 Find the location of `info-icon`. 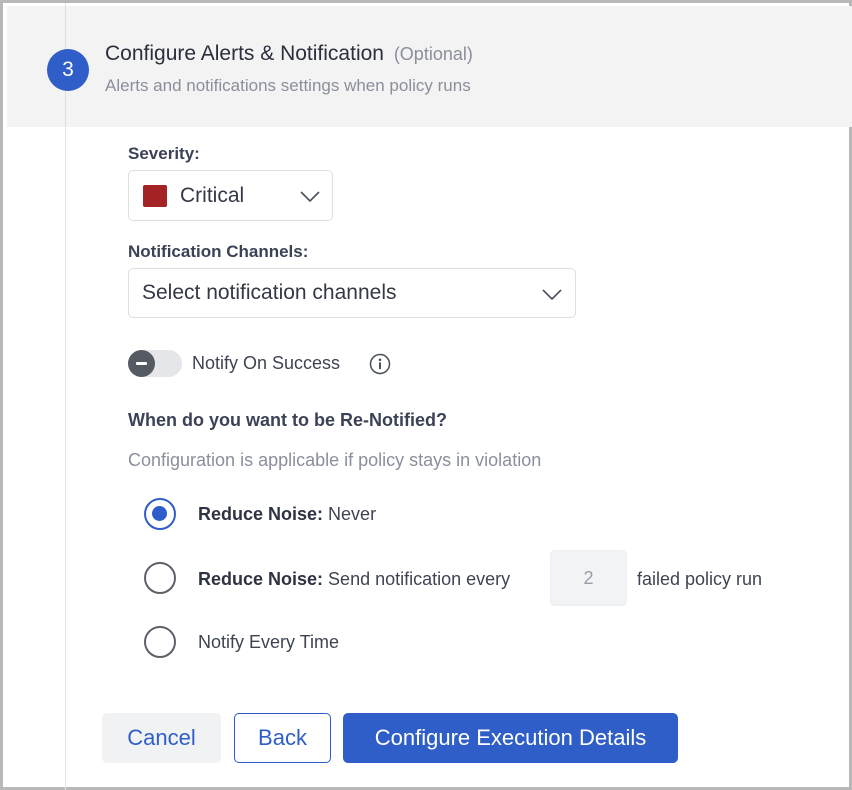

info-icon is located at coordinates (380, 364).